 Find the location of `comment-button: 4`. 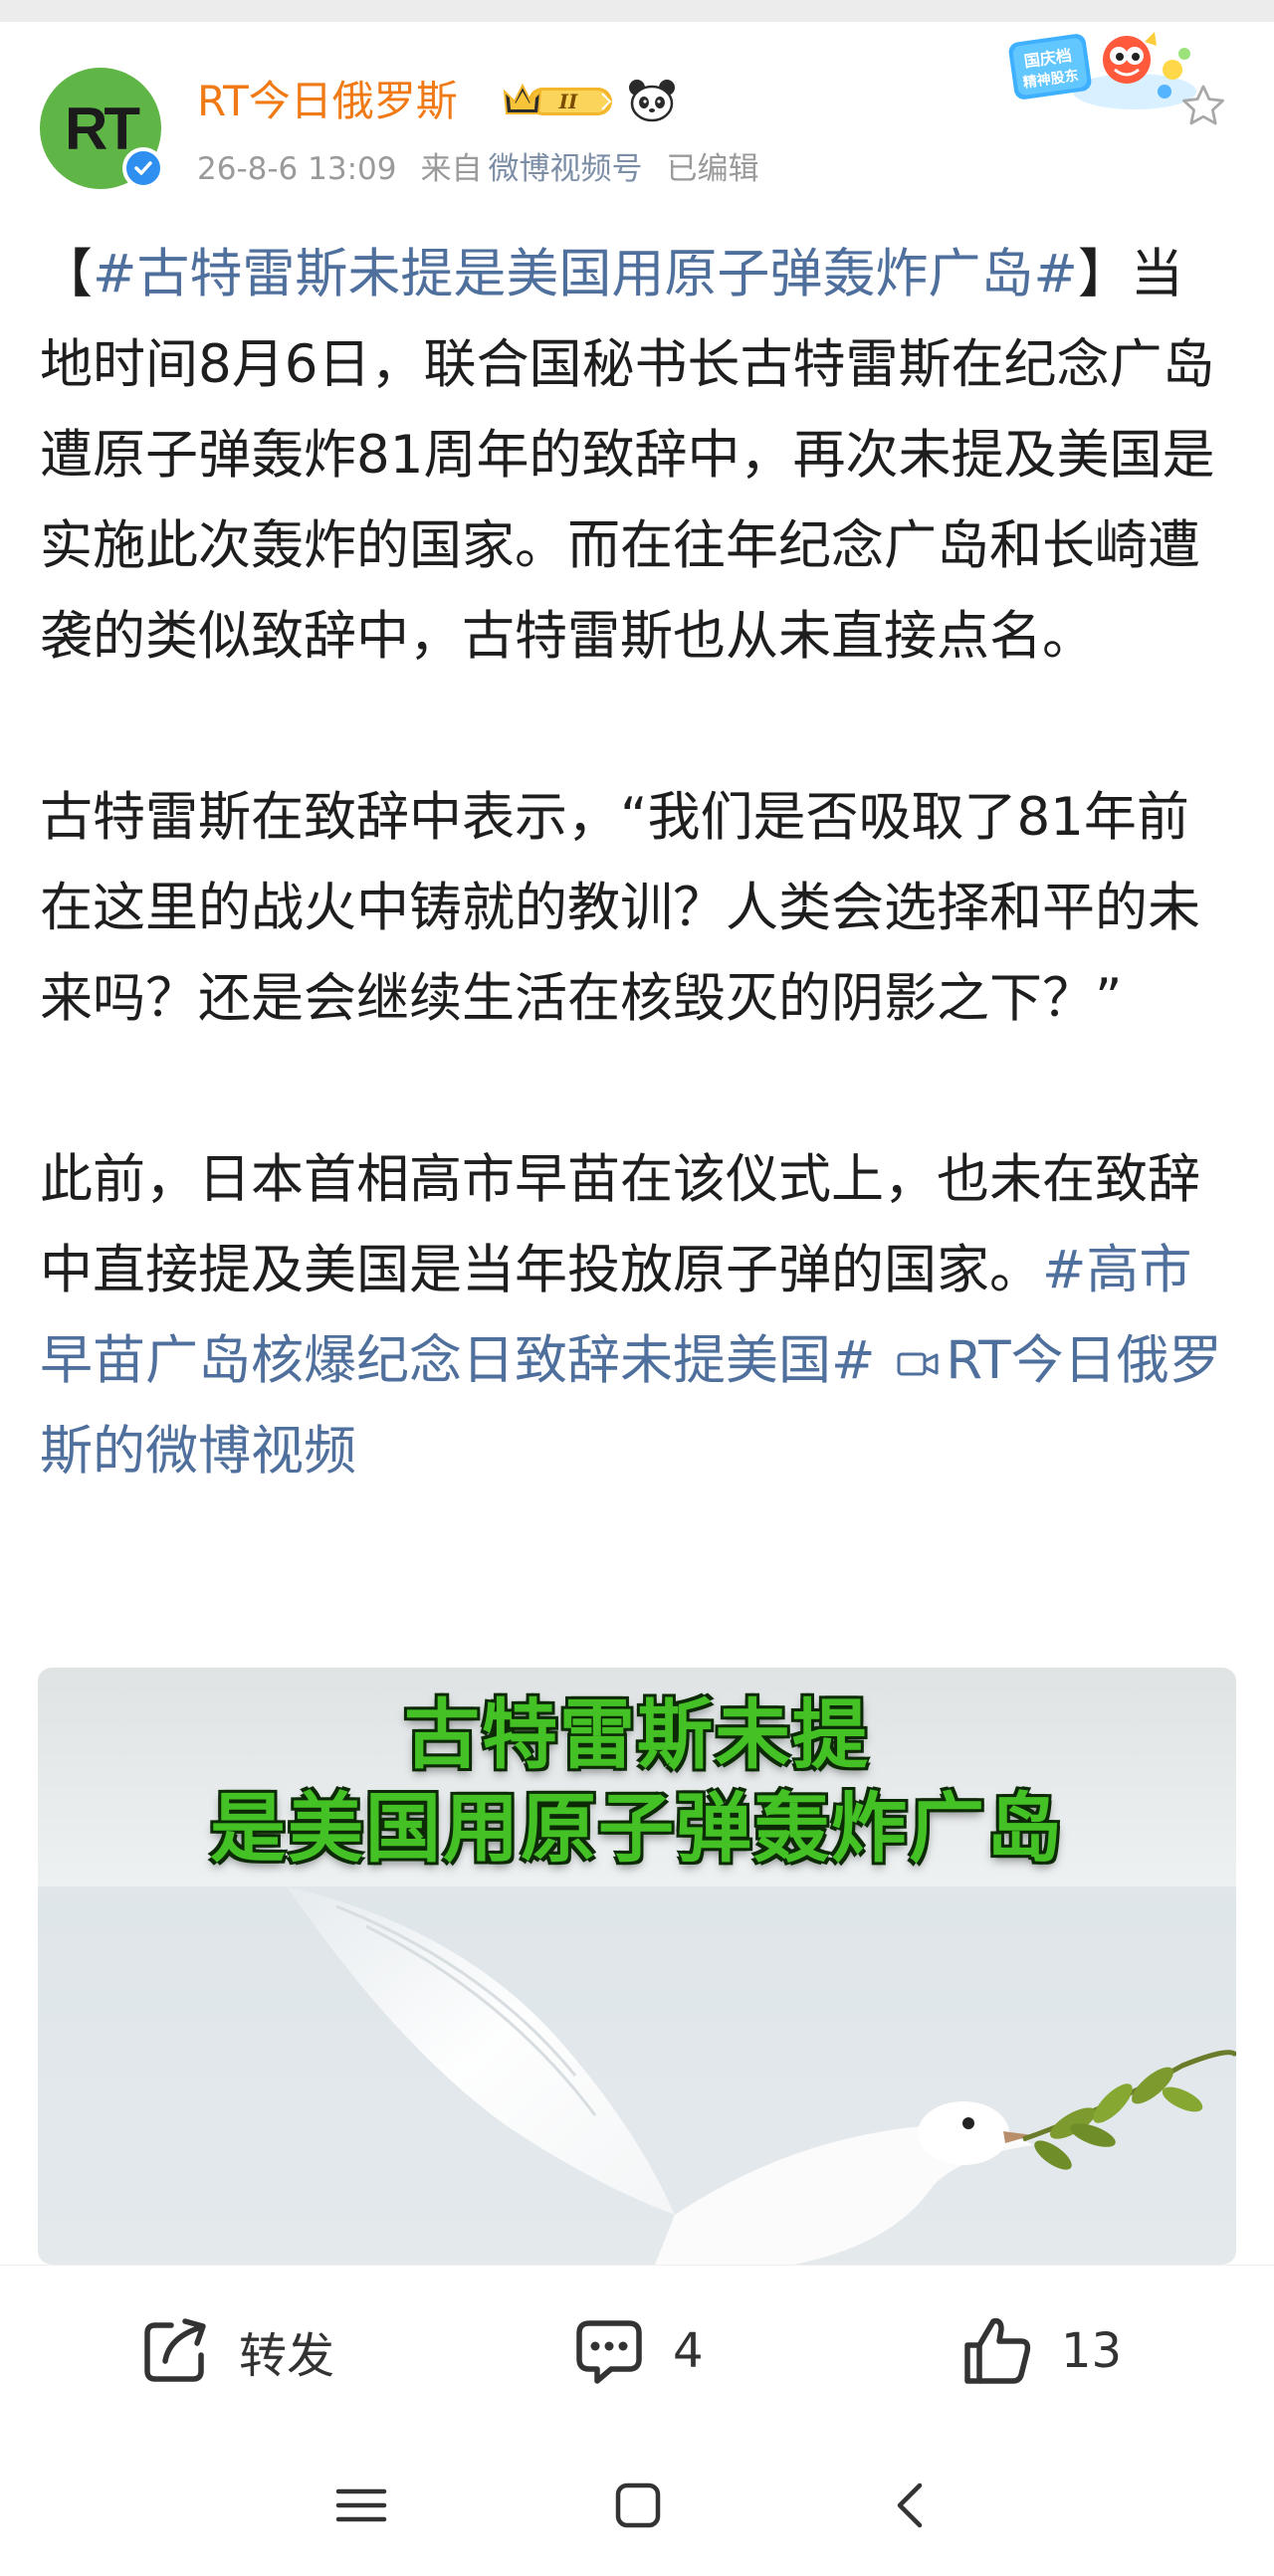

comment-button: 4 is located at coordinates (636, 2351).